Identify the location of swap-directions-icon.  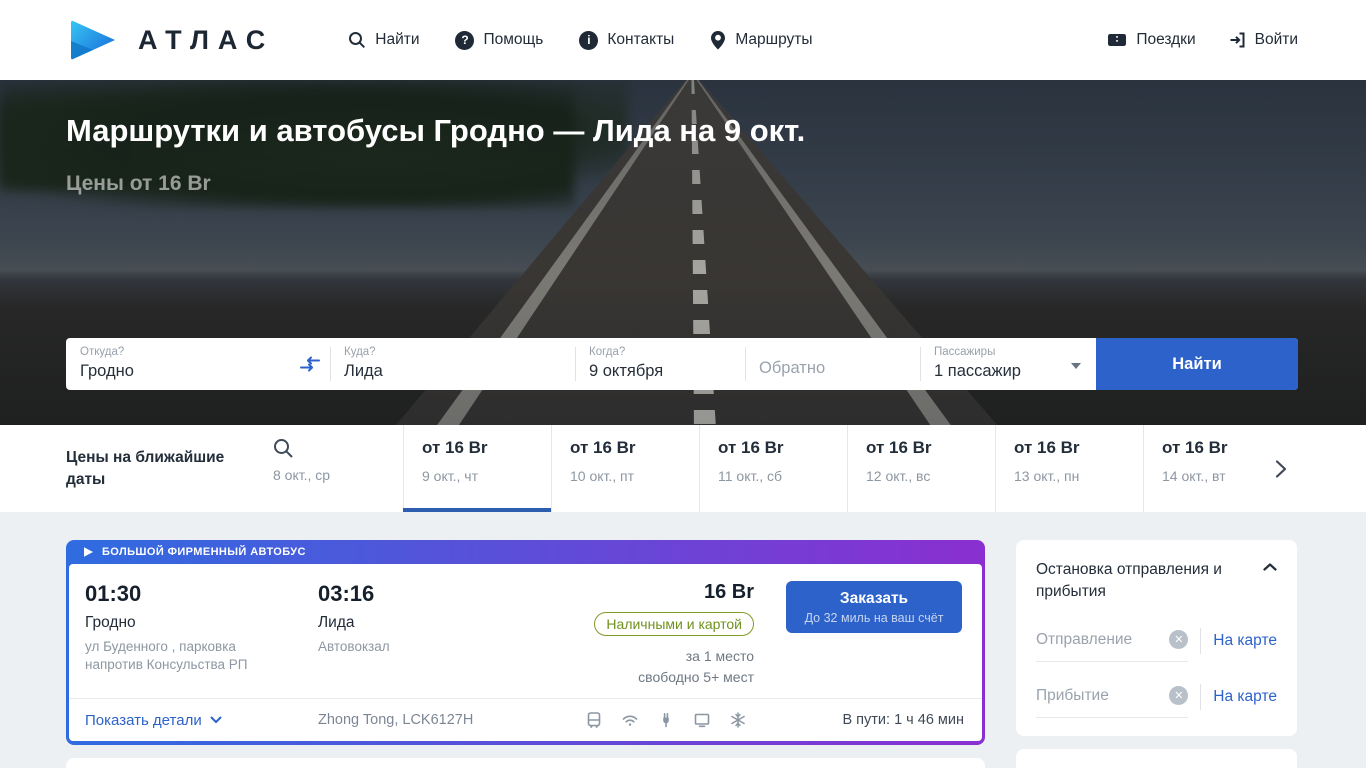
(310, 364).